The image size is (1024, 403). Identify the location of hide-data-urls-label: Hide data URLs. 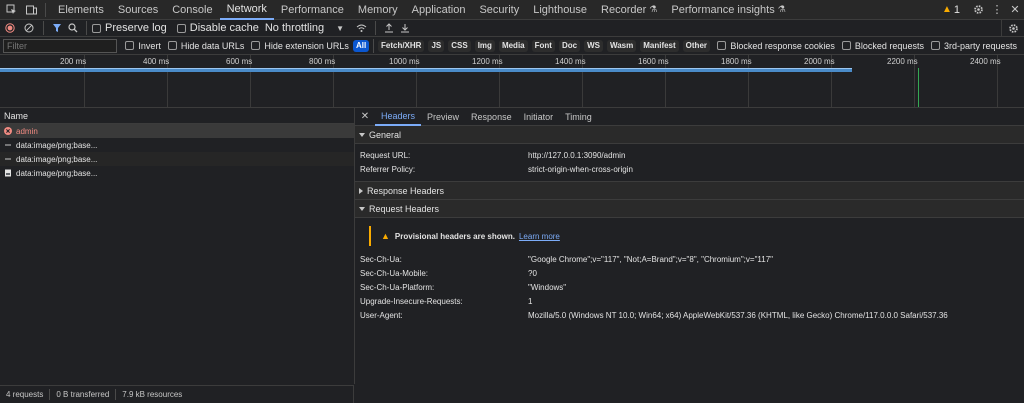
(212, 45).